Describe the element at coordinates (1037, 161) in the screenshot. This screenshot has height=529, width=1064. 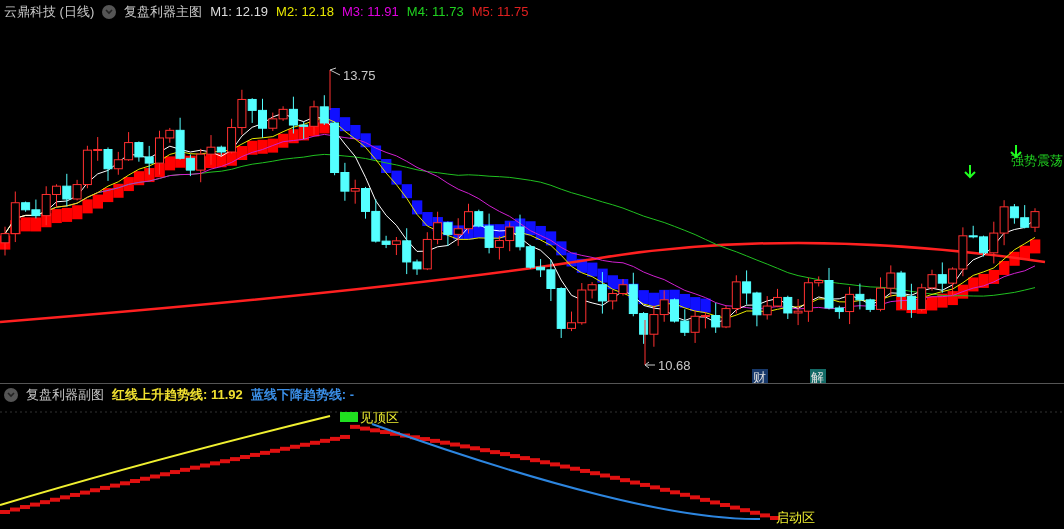
I see `signal-label: 强势震荡` at that location.